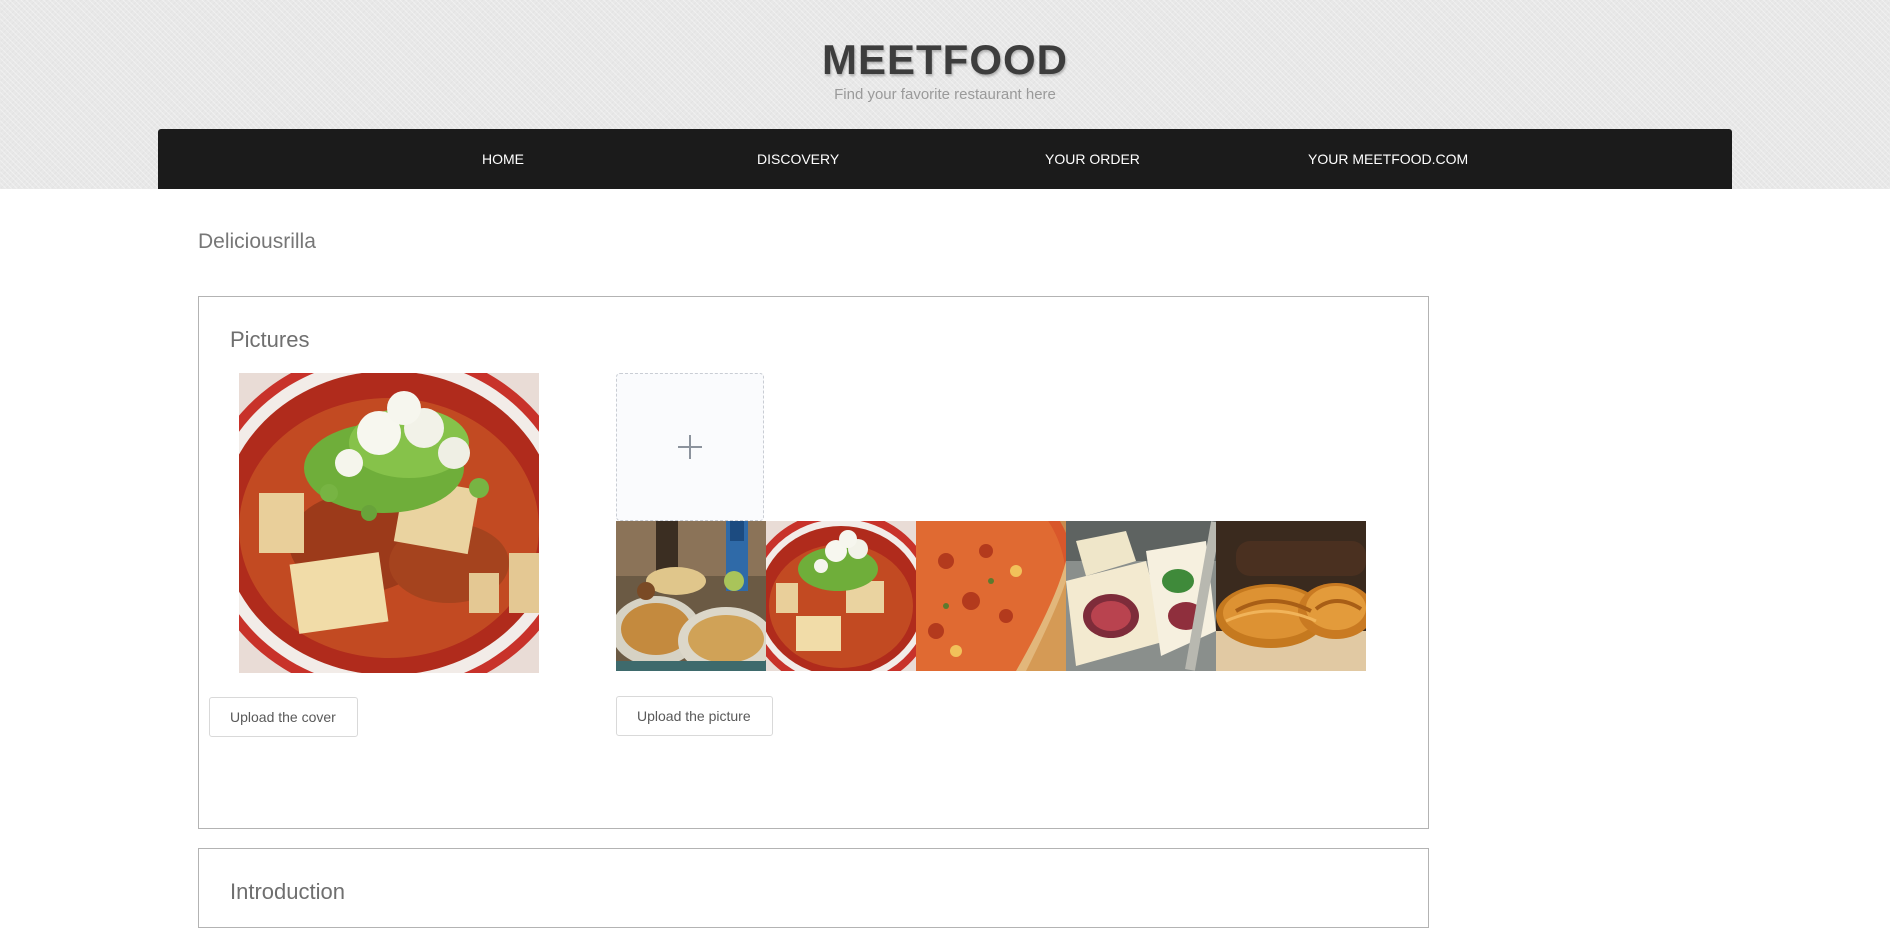 The image size is (1890, 928). What do you see at coordinates (813, 888) in the screenshot?
I see `introduction-panel: Introduction` at bounding box center [813, 888].